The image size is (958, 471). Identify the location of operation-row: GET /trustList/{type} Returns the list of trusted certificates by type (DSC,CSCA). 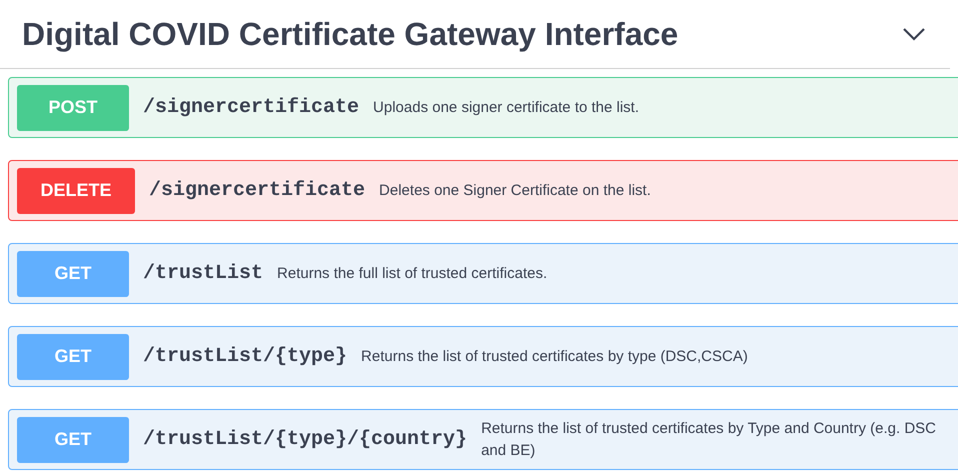
(483, 356).